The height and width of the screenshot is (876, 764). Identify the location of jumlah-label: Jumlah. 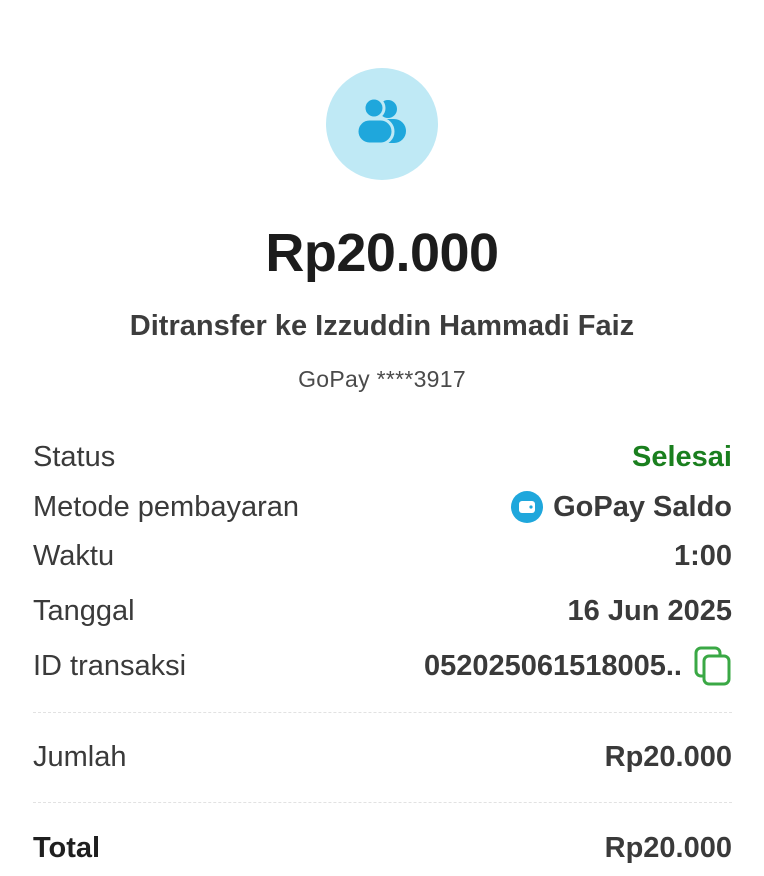
(80, 756).